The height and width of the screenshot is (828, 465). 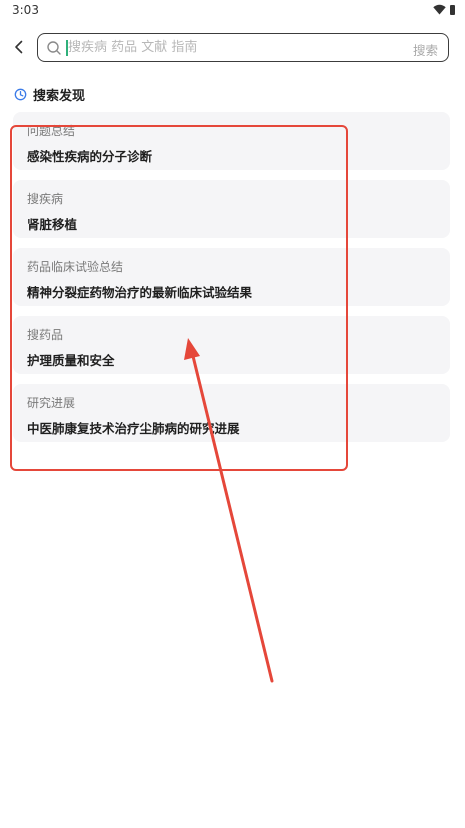 What do you see at coordinates (231, 277) in the screenshot?
I see `discover-item: 药品临床试验总结 精神分裂症药物治疗的最新临床试验结果` at bounding box center [231, 277].